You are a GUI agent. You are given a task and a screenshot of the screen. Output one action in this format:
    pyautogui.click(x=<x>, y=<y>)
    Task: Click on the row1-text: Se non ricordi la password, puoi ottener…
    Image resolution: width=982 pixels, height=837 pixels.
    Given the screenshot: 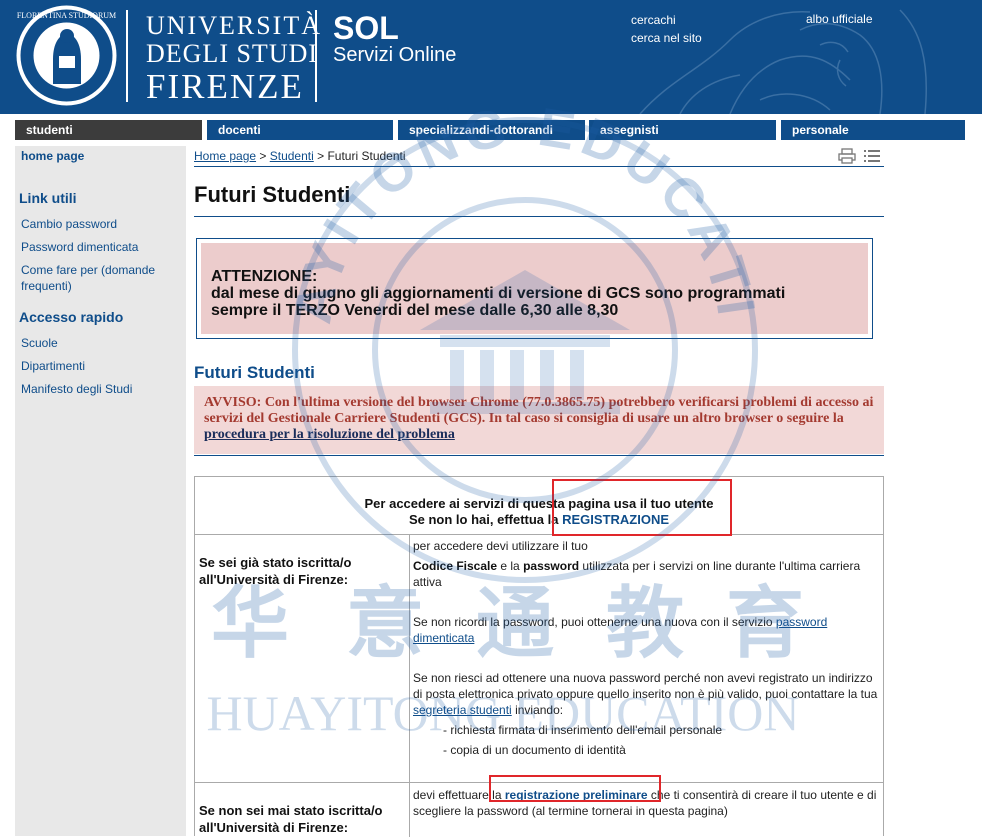 What is the action you would take?
    pyautogui.click(x=594, y=622)
    